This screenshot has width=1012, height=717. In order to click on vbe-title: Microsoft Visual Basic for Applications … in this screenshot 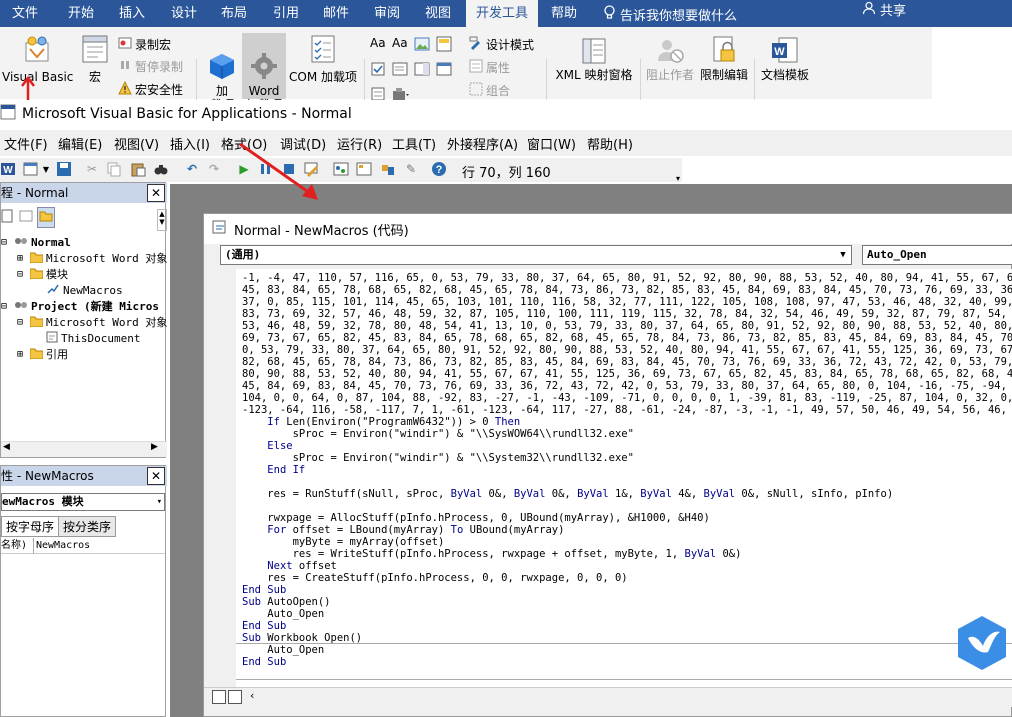, I will do `click(187, 114)`.